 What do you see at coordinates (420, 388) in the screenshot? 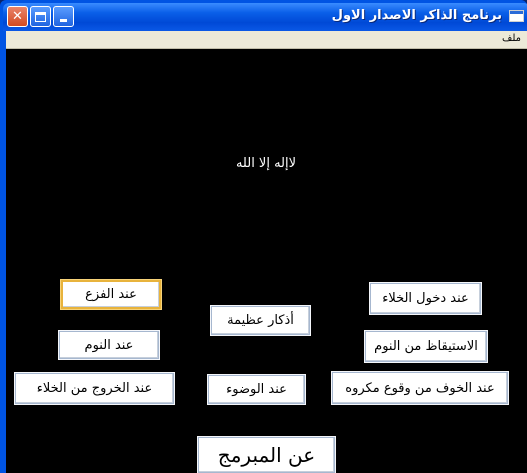
I see `fear-of-harm-button: عند الخوف من وقوع مكروه` at bounding box center [420, 388].